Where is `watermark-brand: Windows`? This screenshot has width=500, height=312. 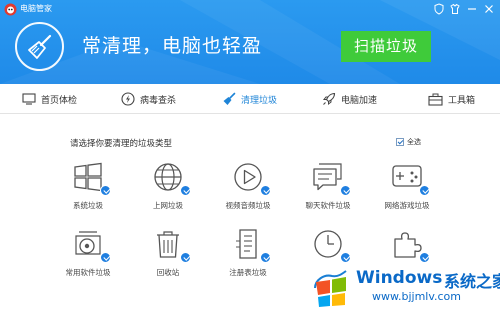 watermark-brand: Windows is located at coordinates (399, 278).